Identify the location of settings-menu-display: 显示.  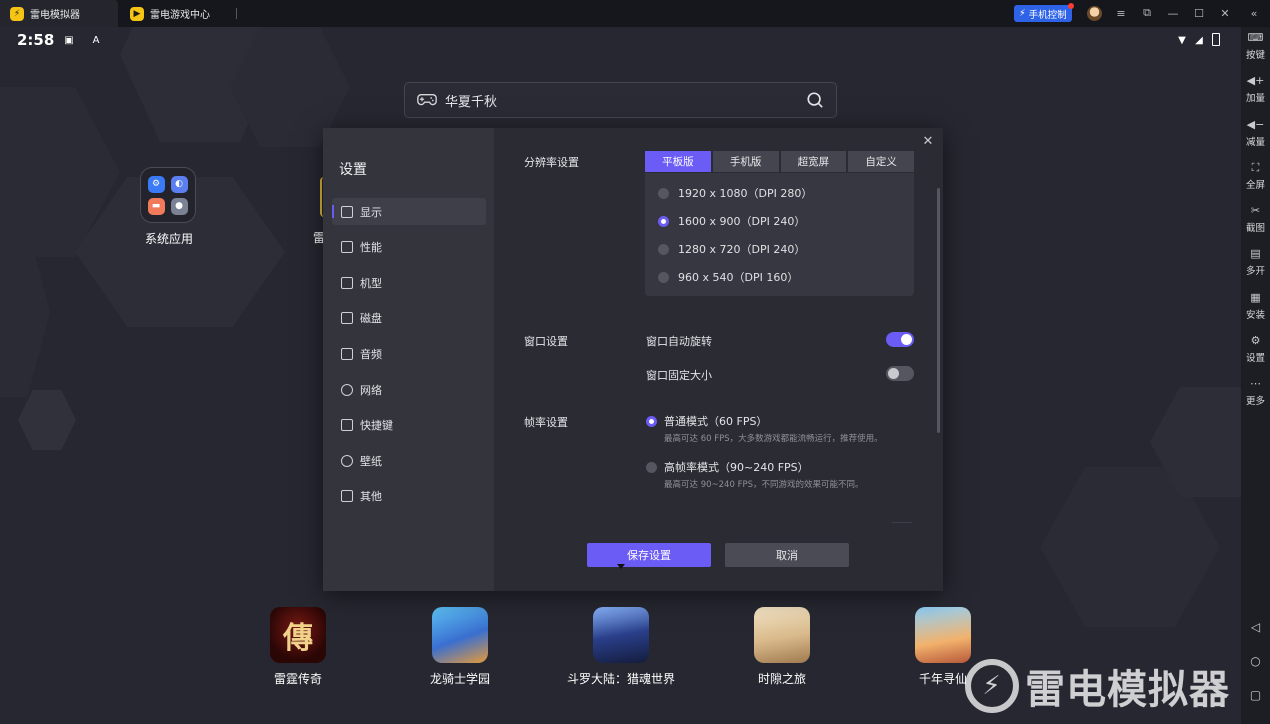
(409, 211).